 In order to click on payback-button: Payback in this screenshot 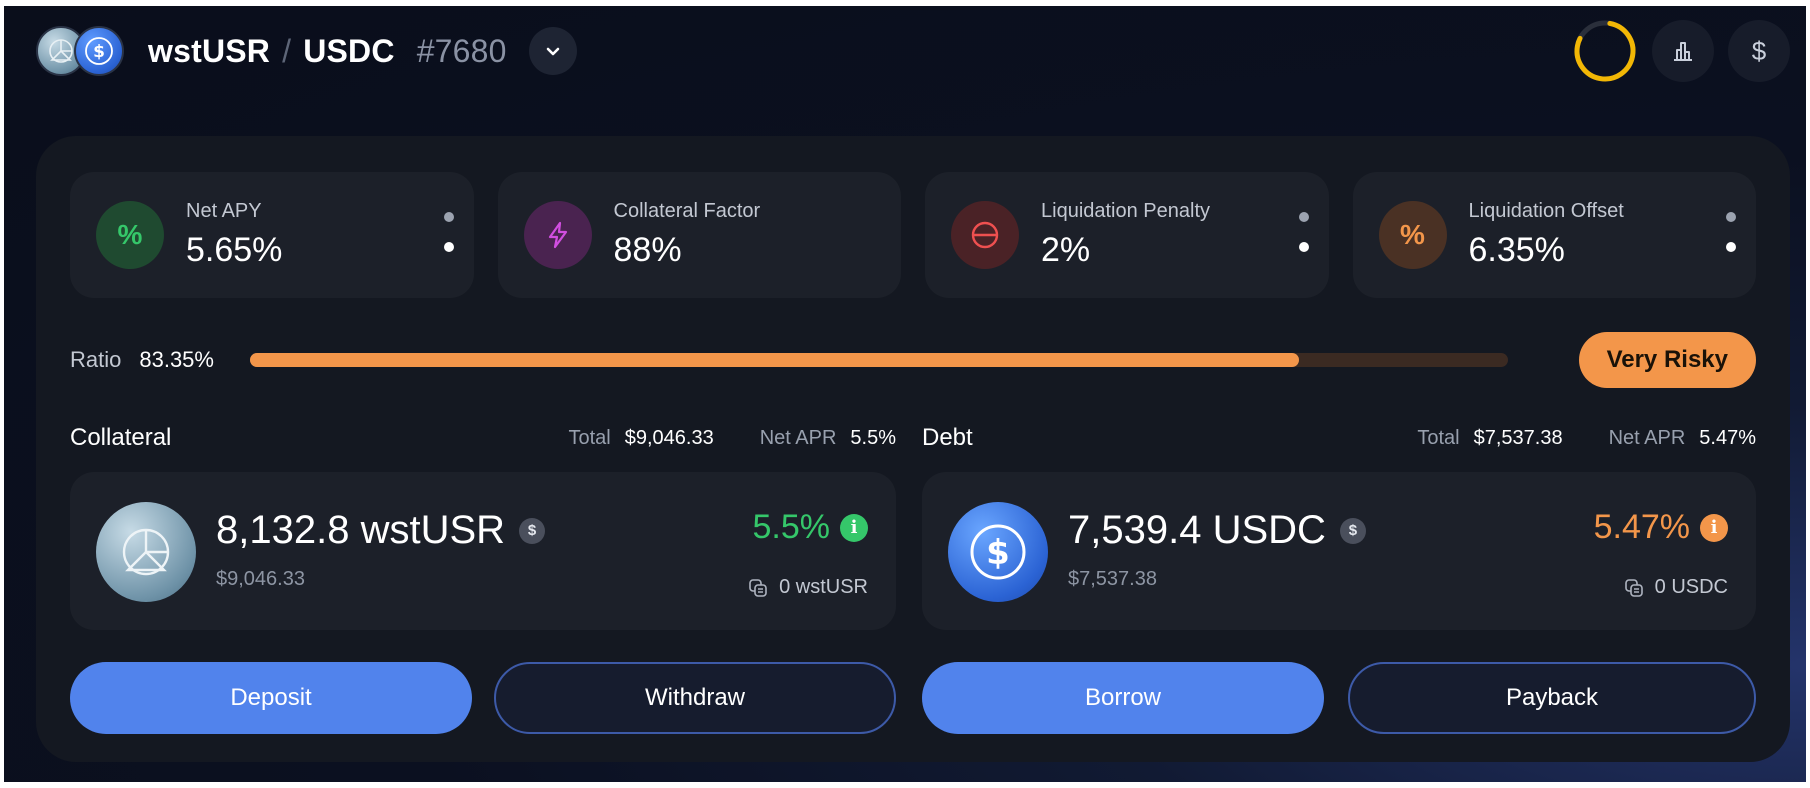, I will do `click(1552, 698)`.